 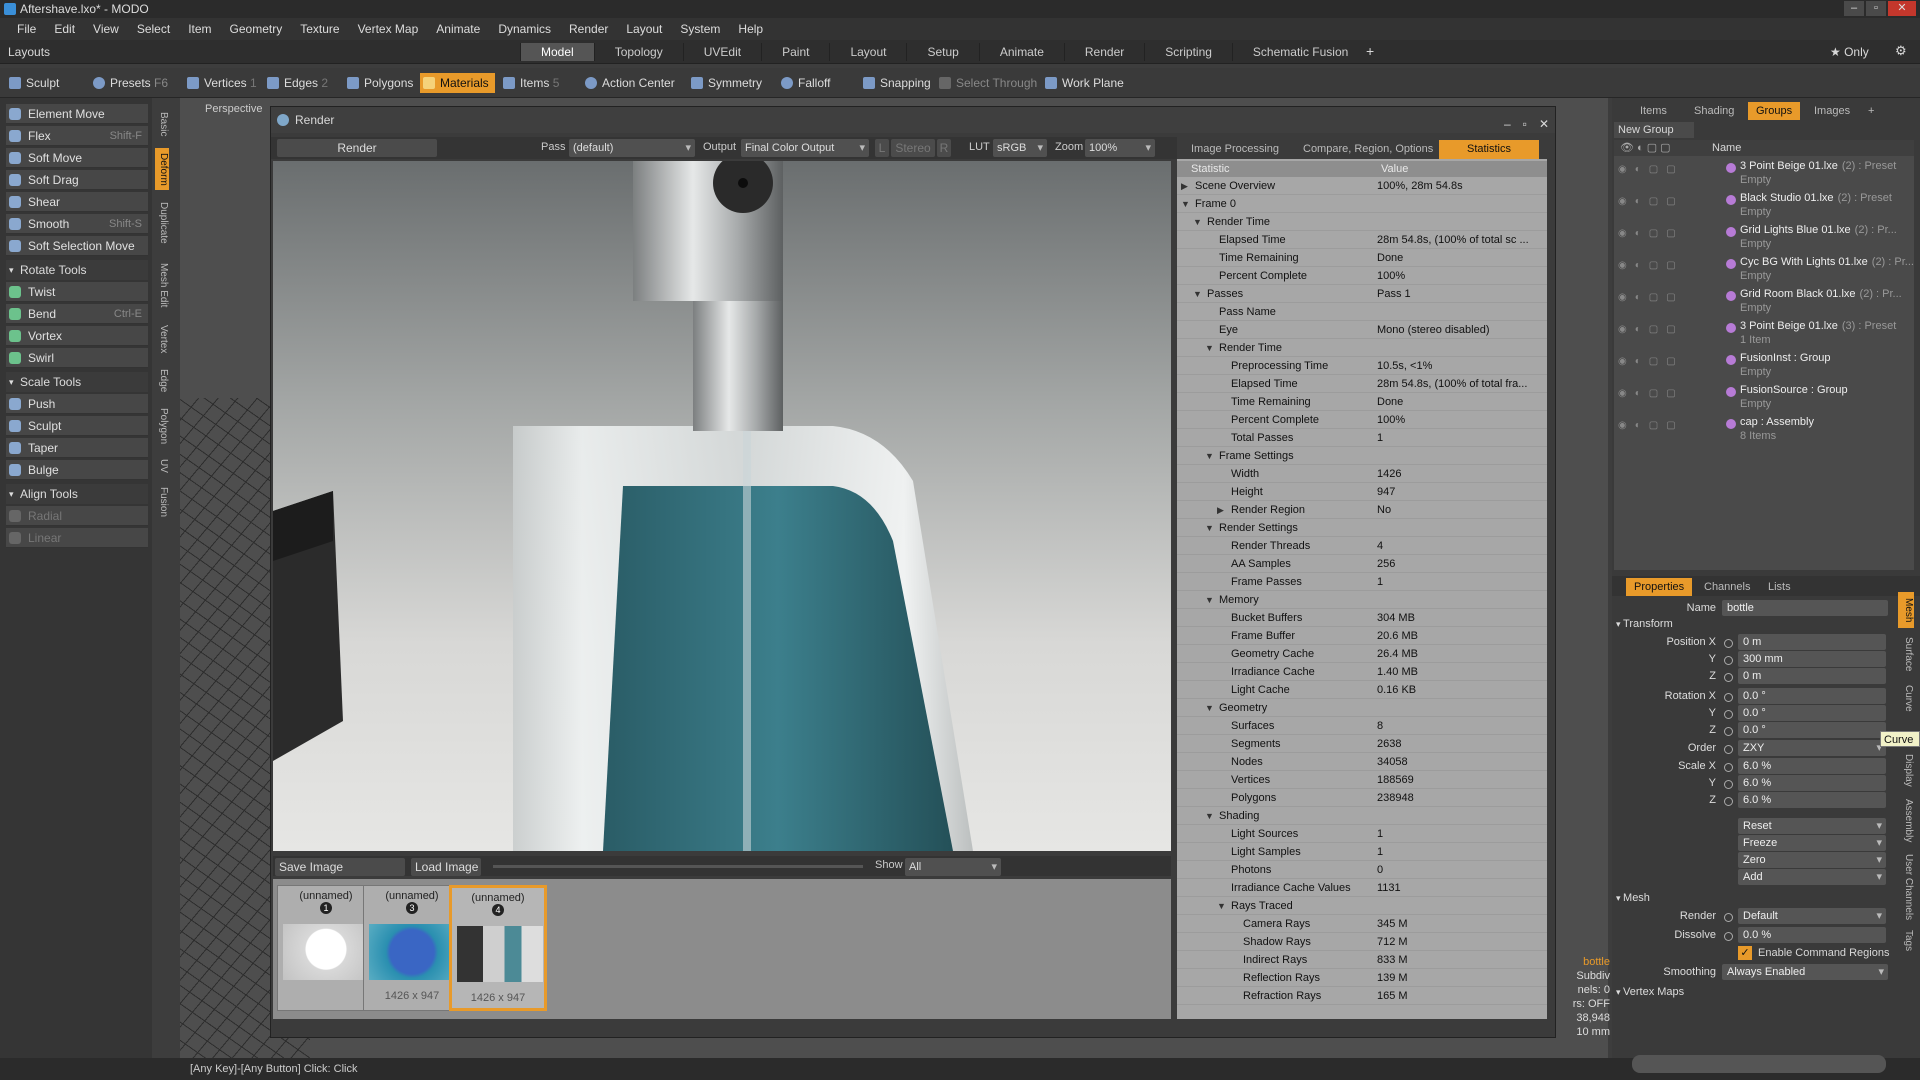 What do you see at coordinates (1362, 456) in the screenshot?
I see `statistics-row: ▼ Frame Settings` at bounding box center [1362, 456].